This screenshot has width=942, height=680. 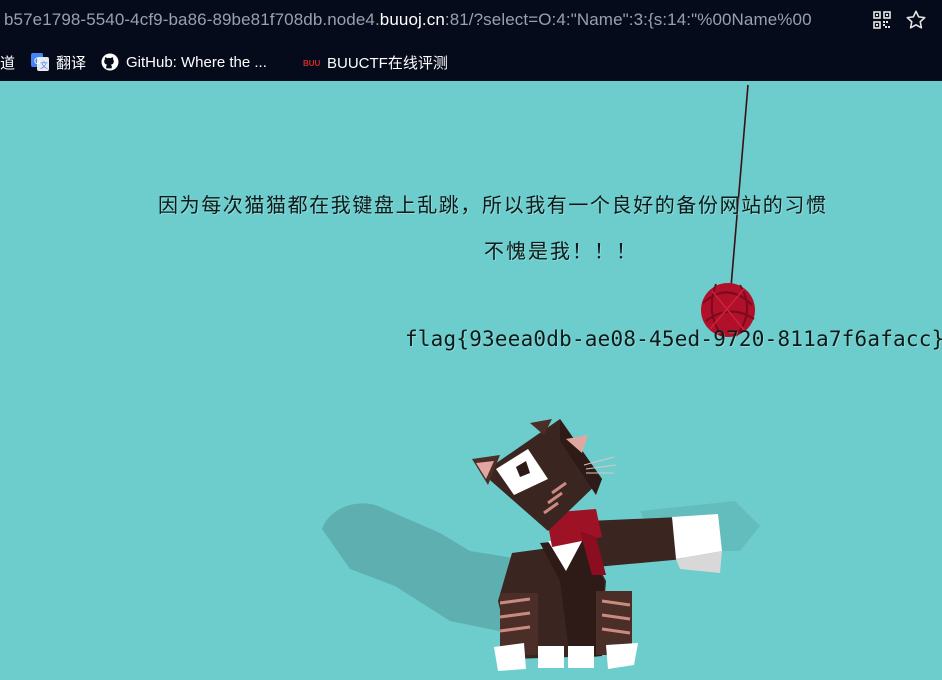 What do you see at coordinates (44, 65) in the screenshot?
I see `svg-text: 文` at bounding box center [44, 65].